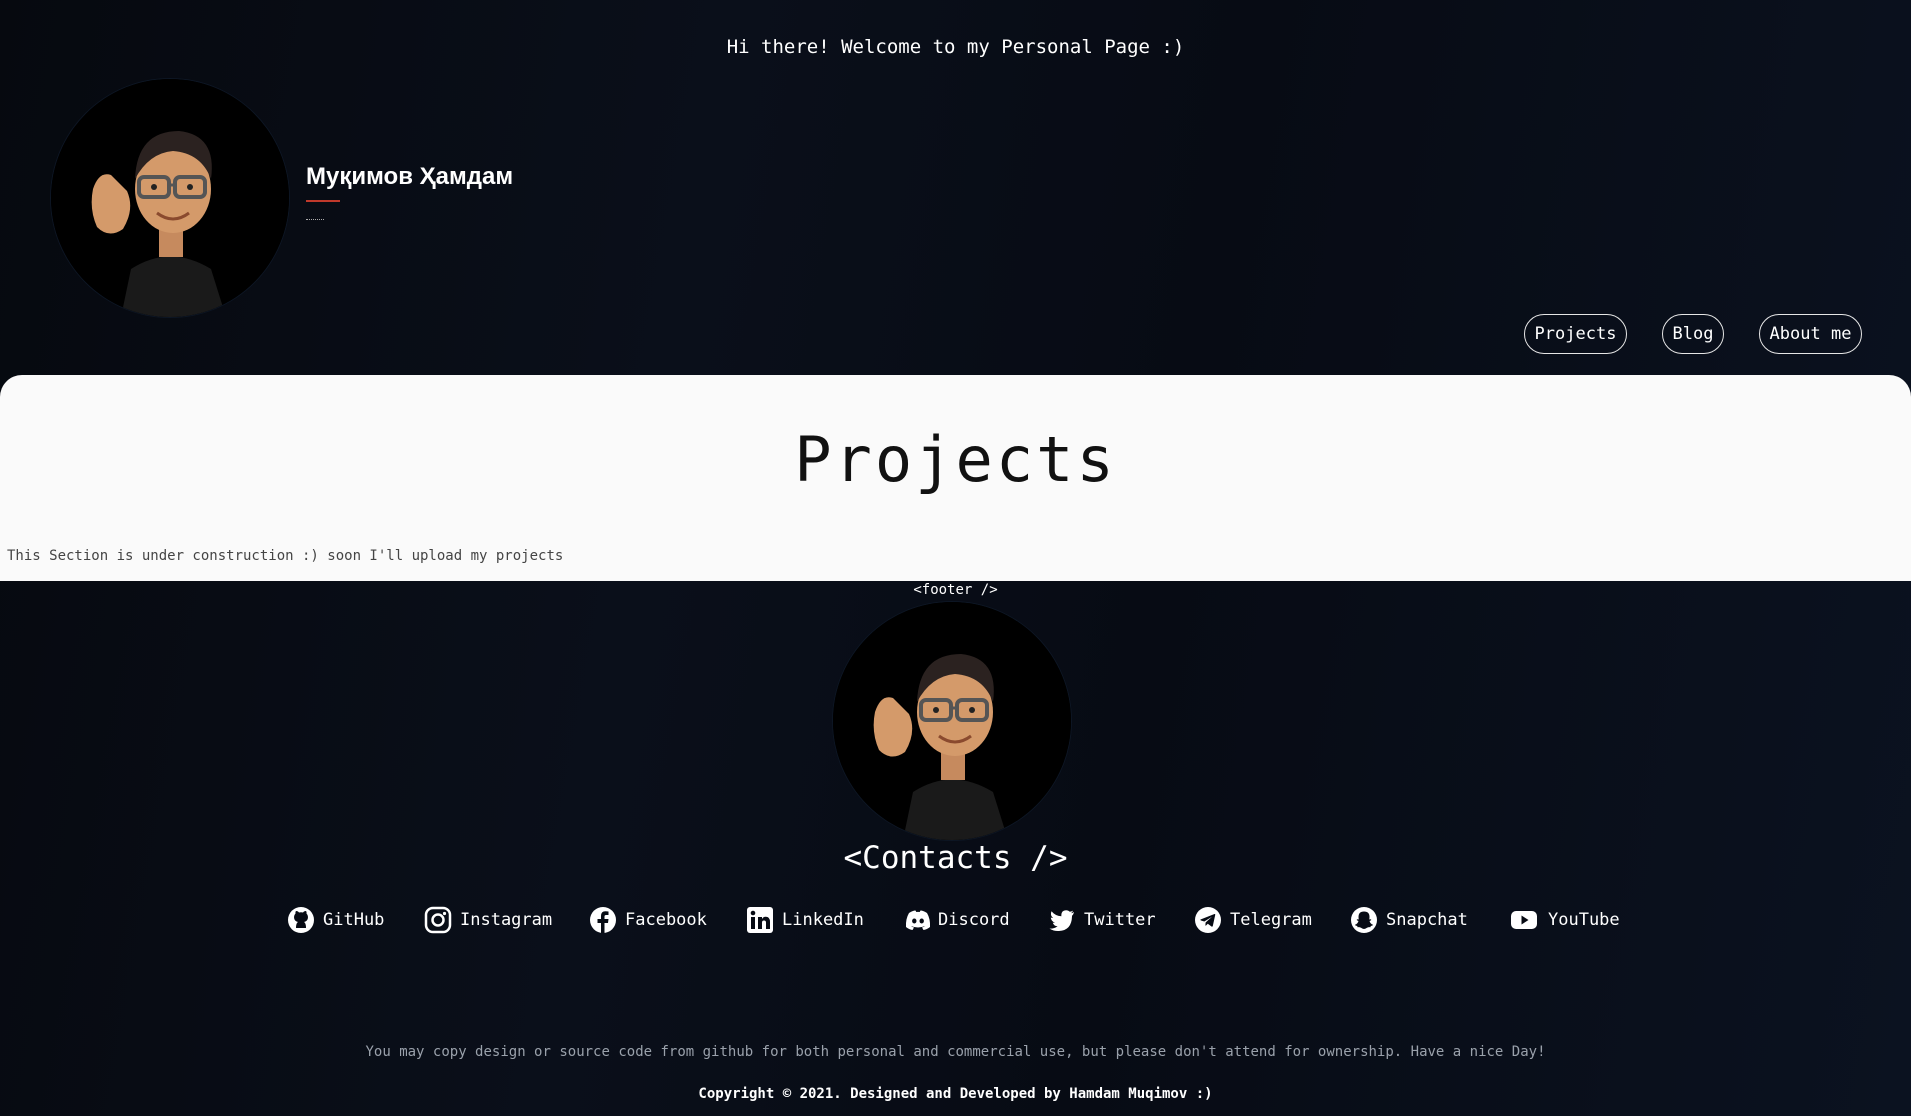 Image resolution: width=1911 pixels, height=1116 pixels. Describe the element at coordinates (315, 220) in the screenshot. I see `name-subtitle-dots` at that location.